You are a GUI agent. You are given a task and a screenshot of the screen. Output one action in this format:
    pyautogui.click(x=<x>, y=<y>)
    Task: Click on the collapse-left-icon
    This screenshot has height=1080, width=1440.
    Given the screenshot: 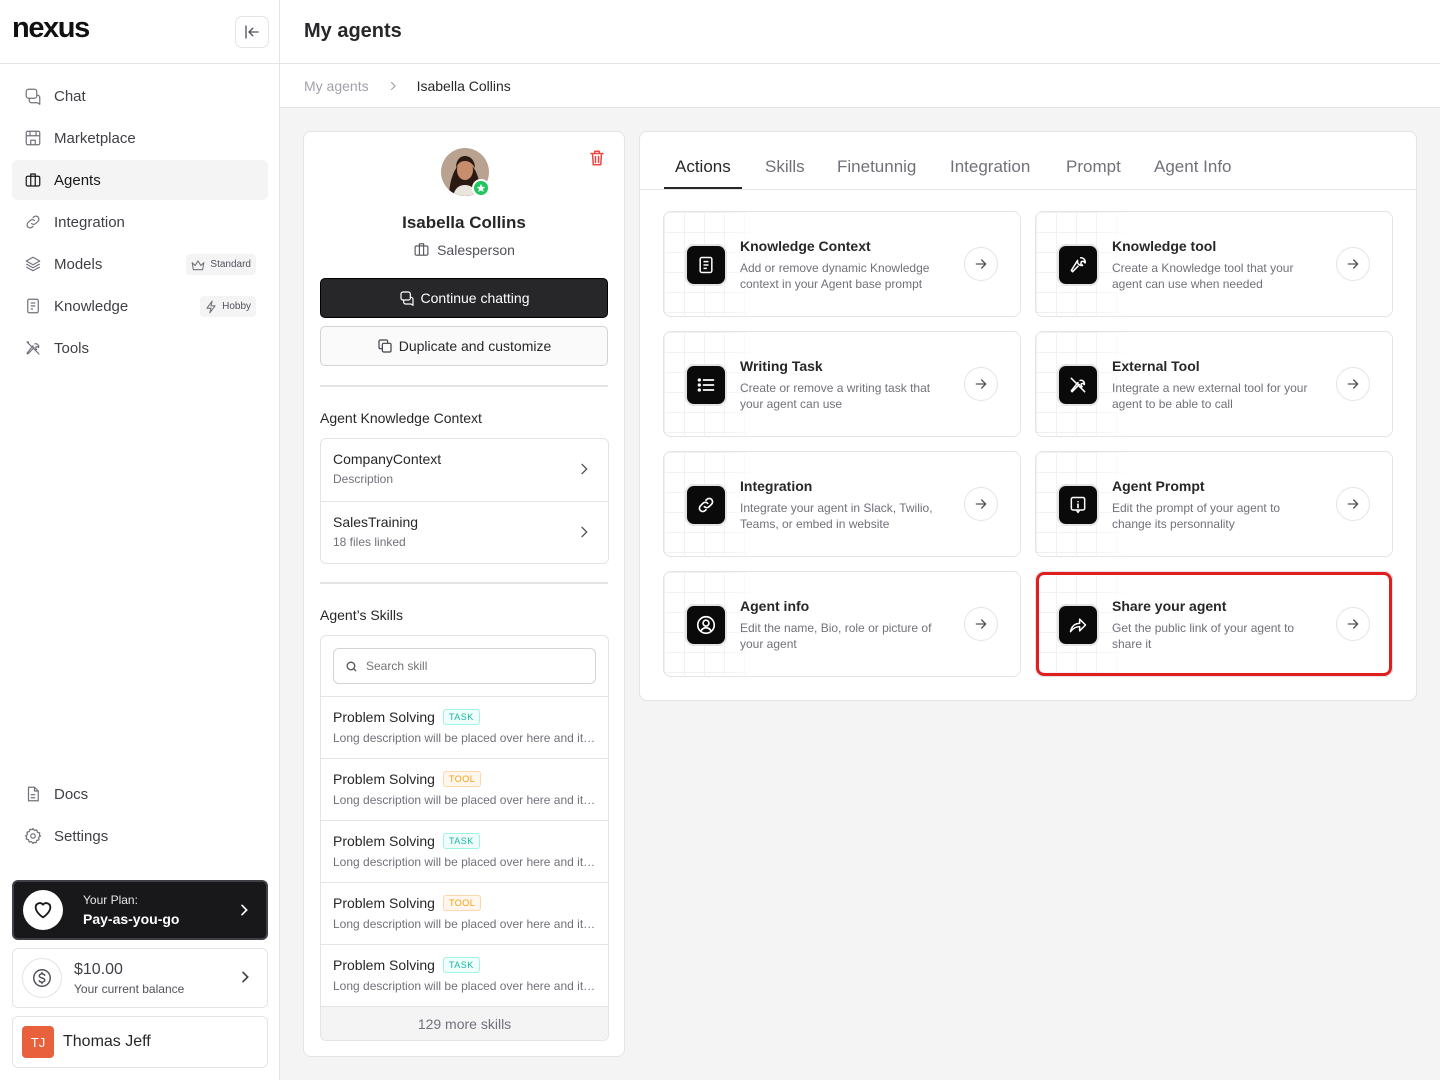 What is the action you would take?
    pyautogui.click(x=252, y=32)
    